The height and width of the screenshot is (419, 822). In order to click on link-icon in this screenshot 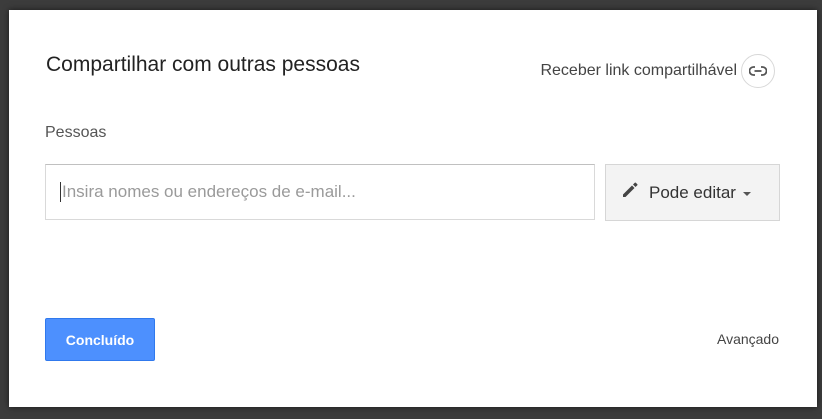, I will do `click(758, 71)`.